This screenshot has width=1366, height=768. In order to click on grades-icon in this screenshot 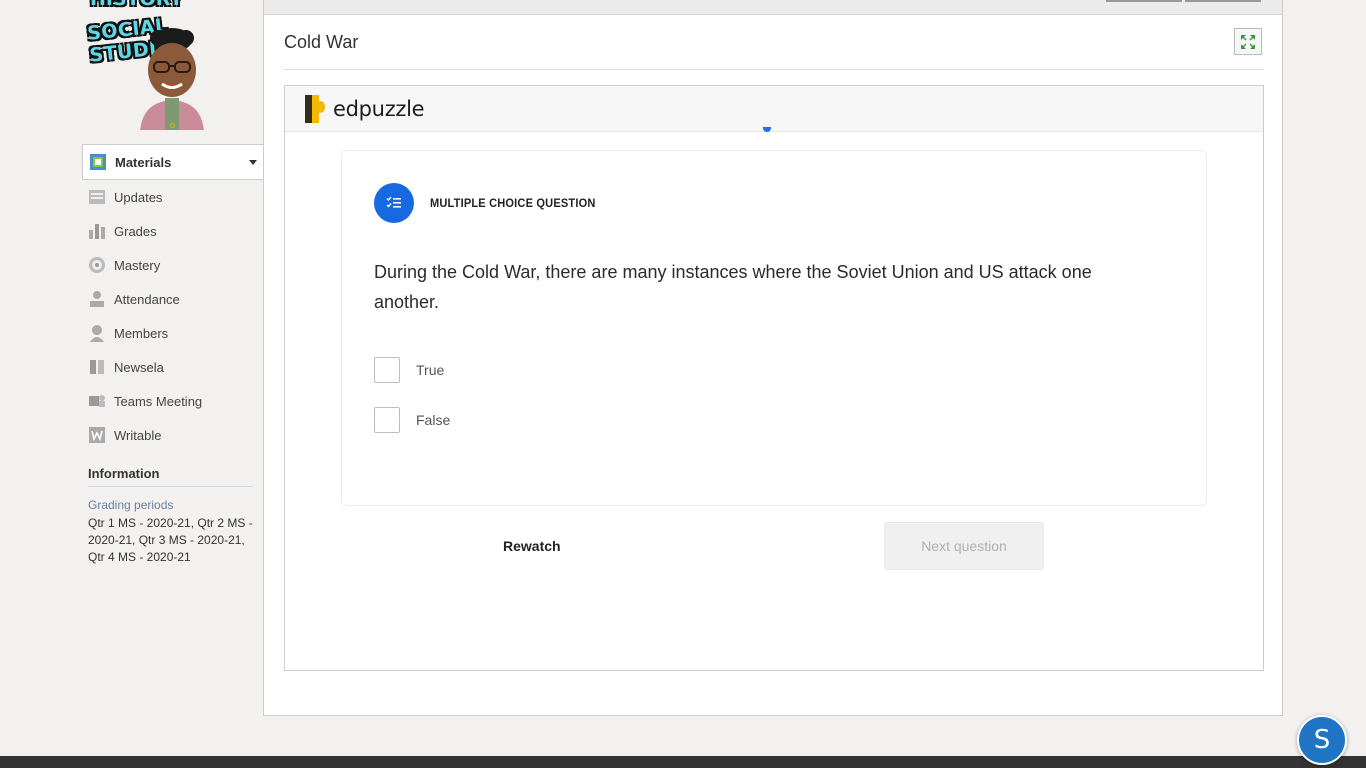, I will do `click(97, 231)`.